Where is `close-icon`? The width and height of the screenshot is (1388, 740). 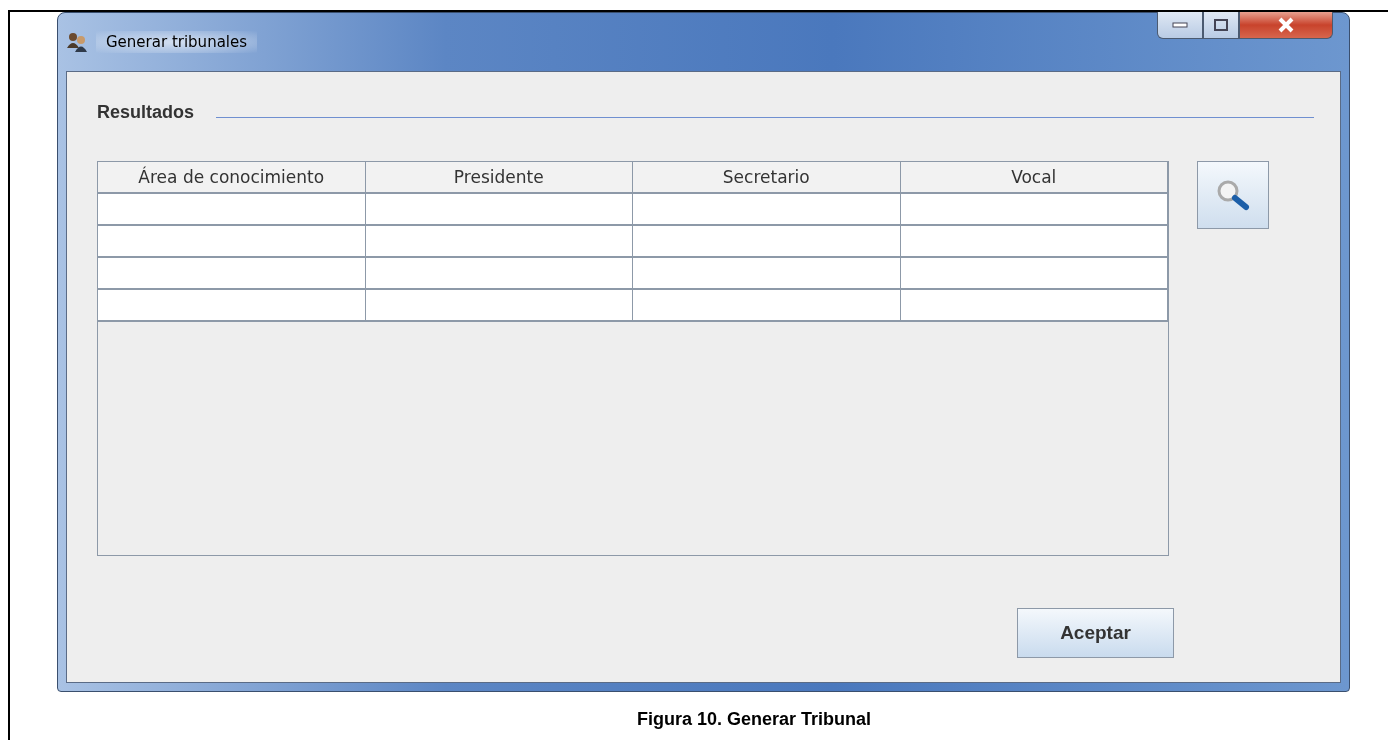 close-icon is located at coordinates (1286, 25).